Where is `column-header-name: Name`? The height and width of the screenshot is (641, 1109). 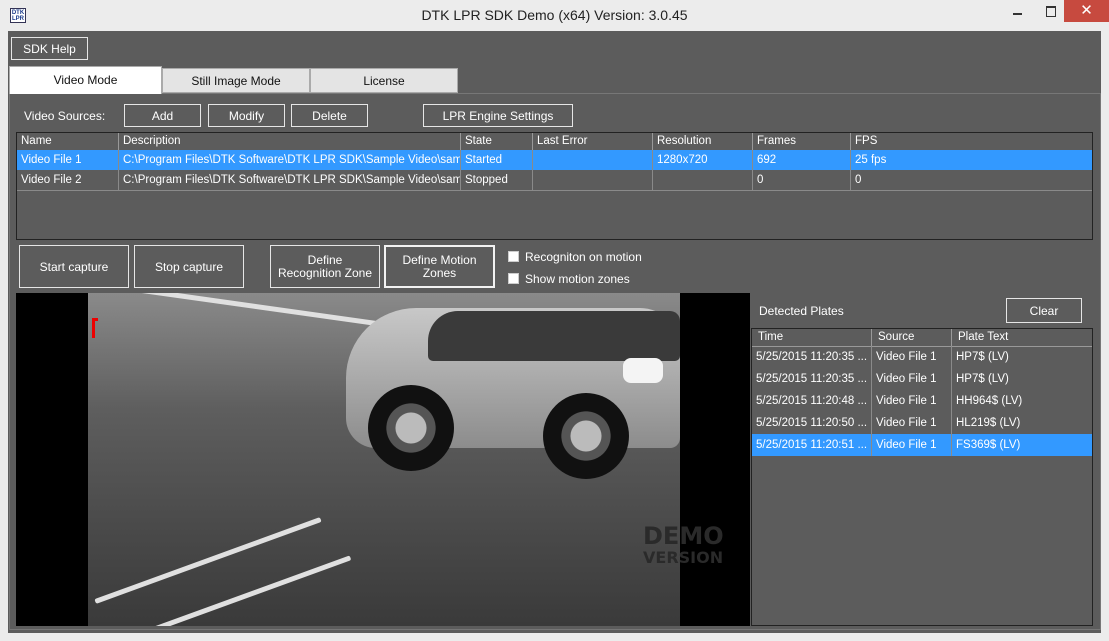 column-header-name: Name is located at coordinates (68, 141).